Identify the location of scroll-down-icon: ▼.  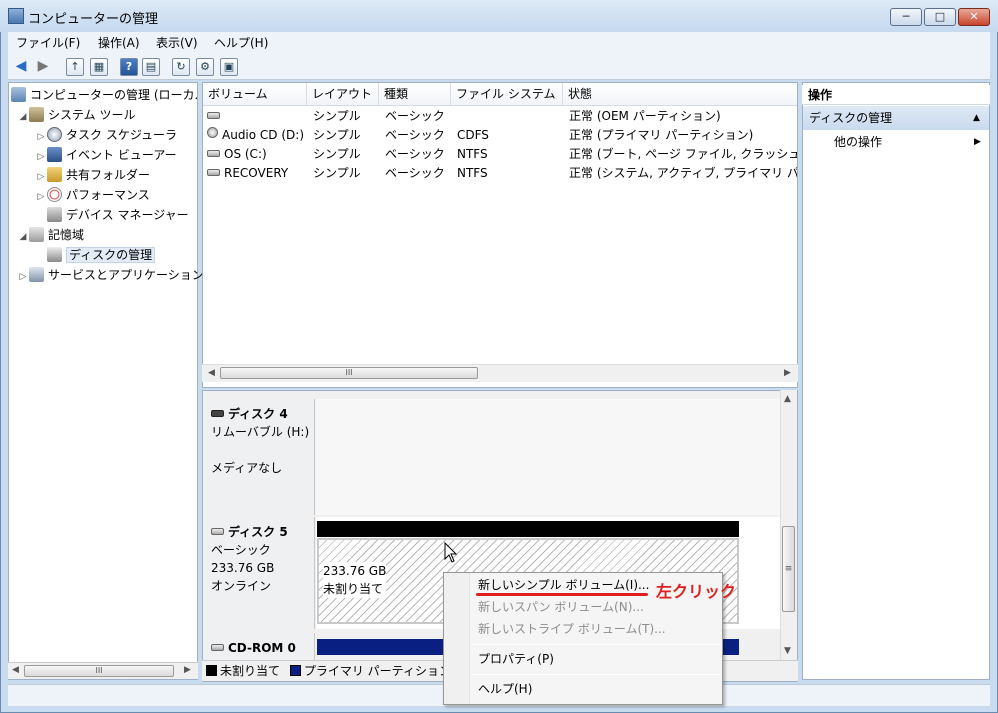
(787, 651).